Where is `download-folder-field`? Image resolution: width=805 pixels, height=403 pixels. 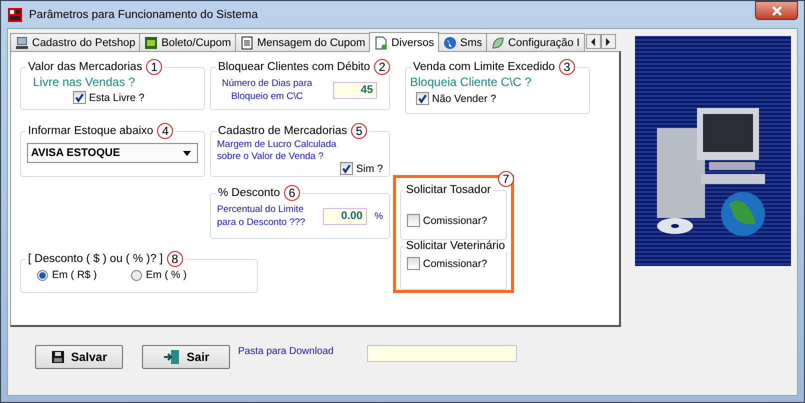 download-folder-field is located at coordinates (441, 353).